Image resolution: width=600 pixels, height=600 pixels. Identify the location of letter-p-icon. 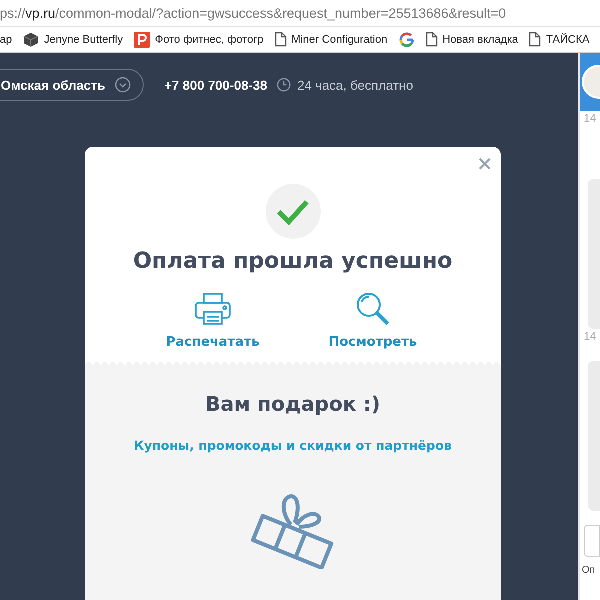
(142, 40).